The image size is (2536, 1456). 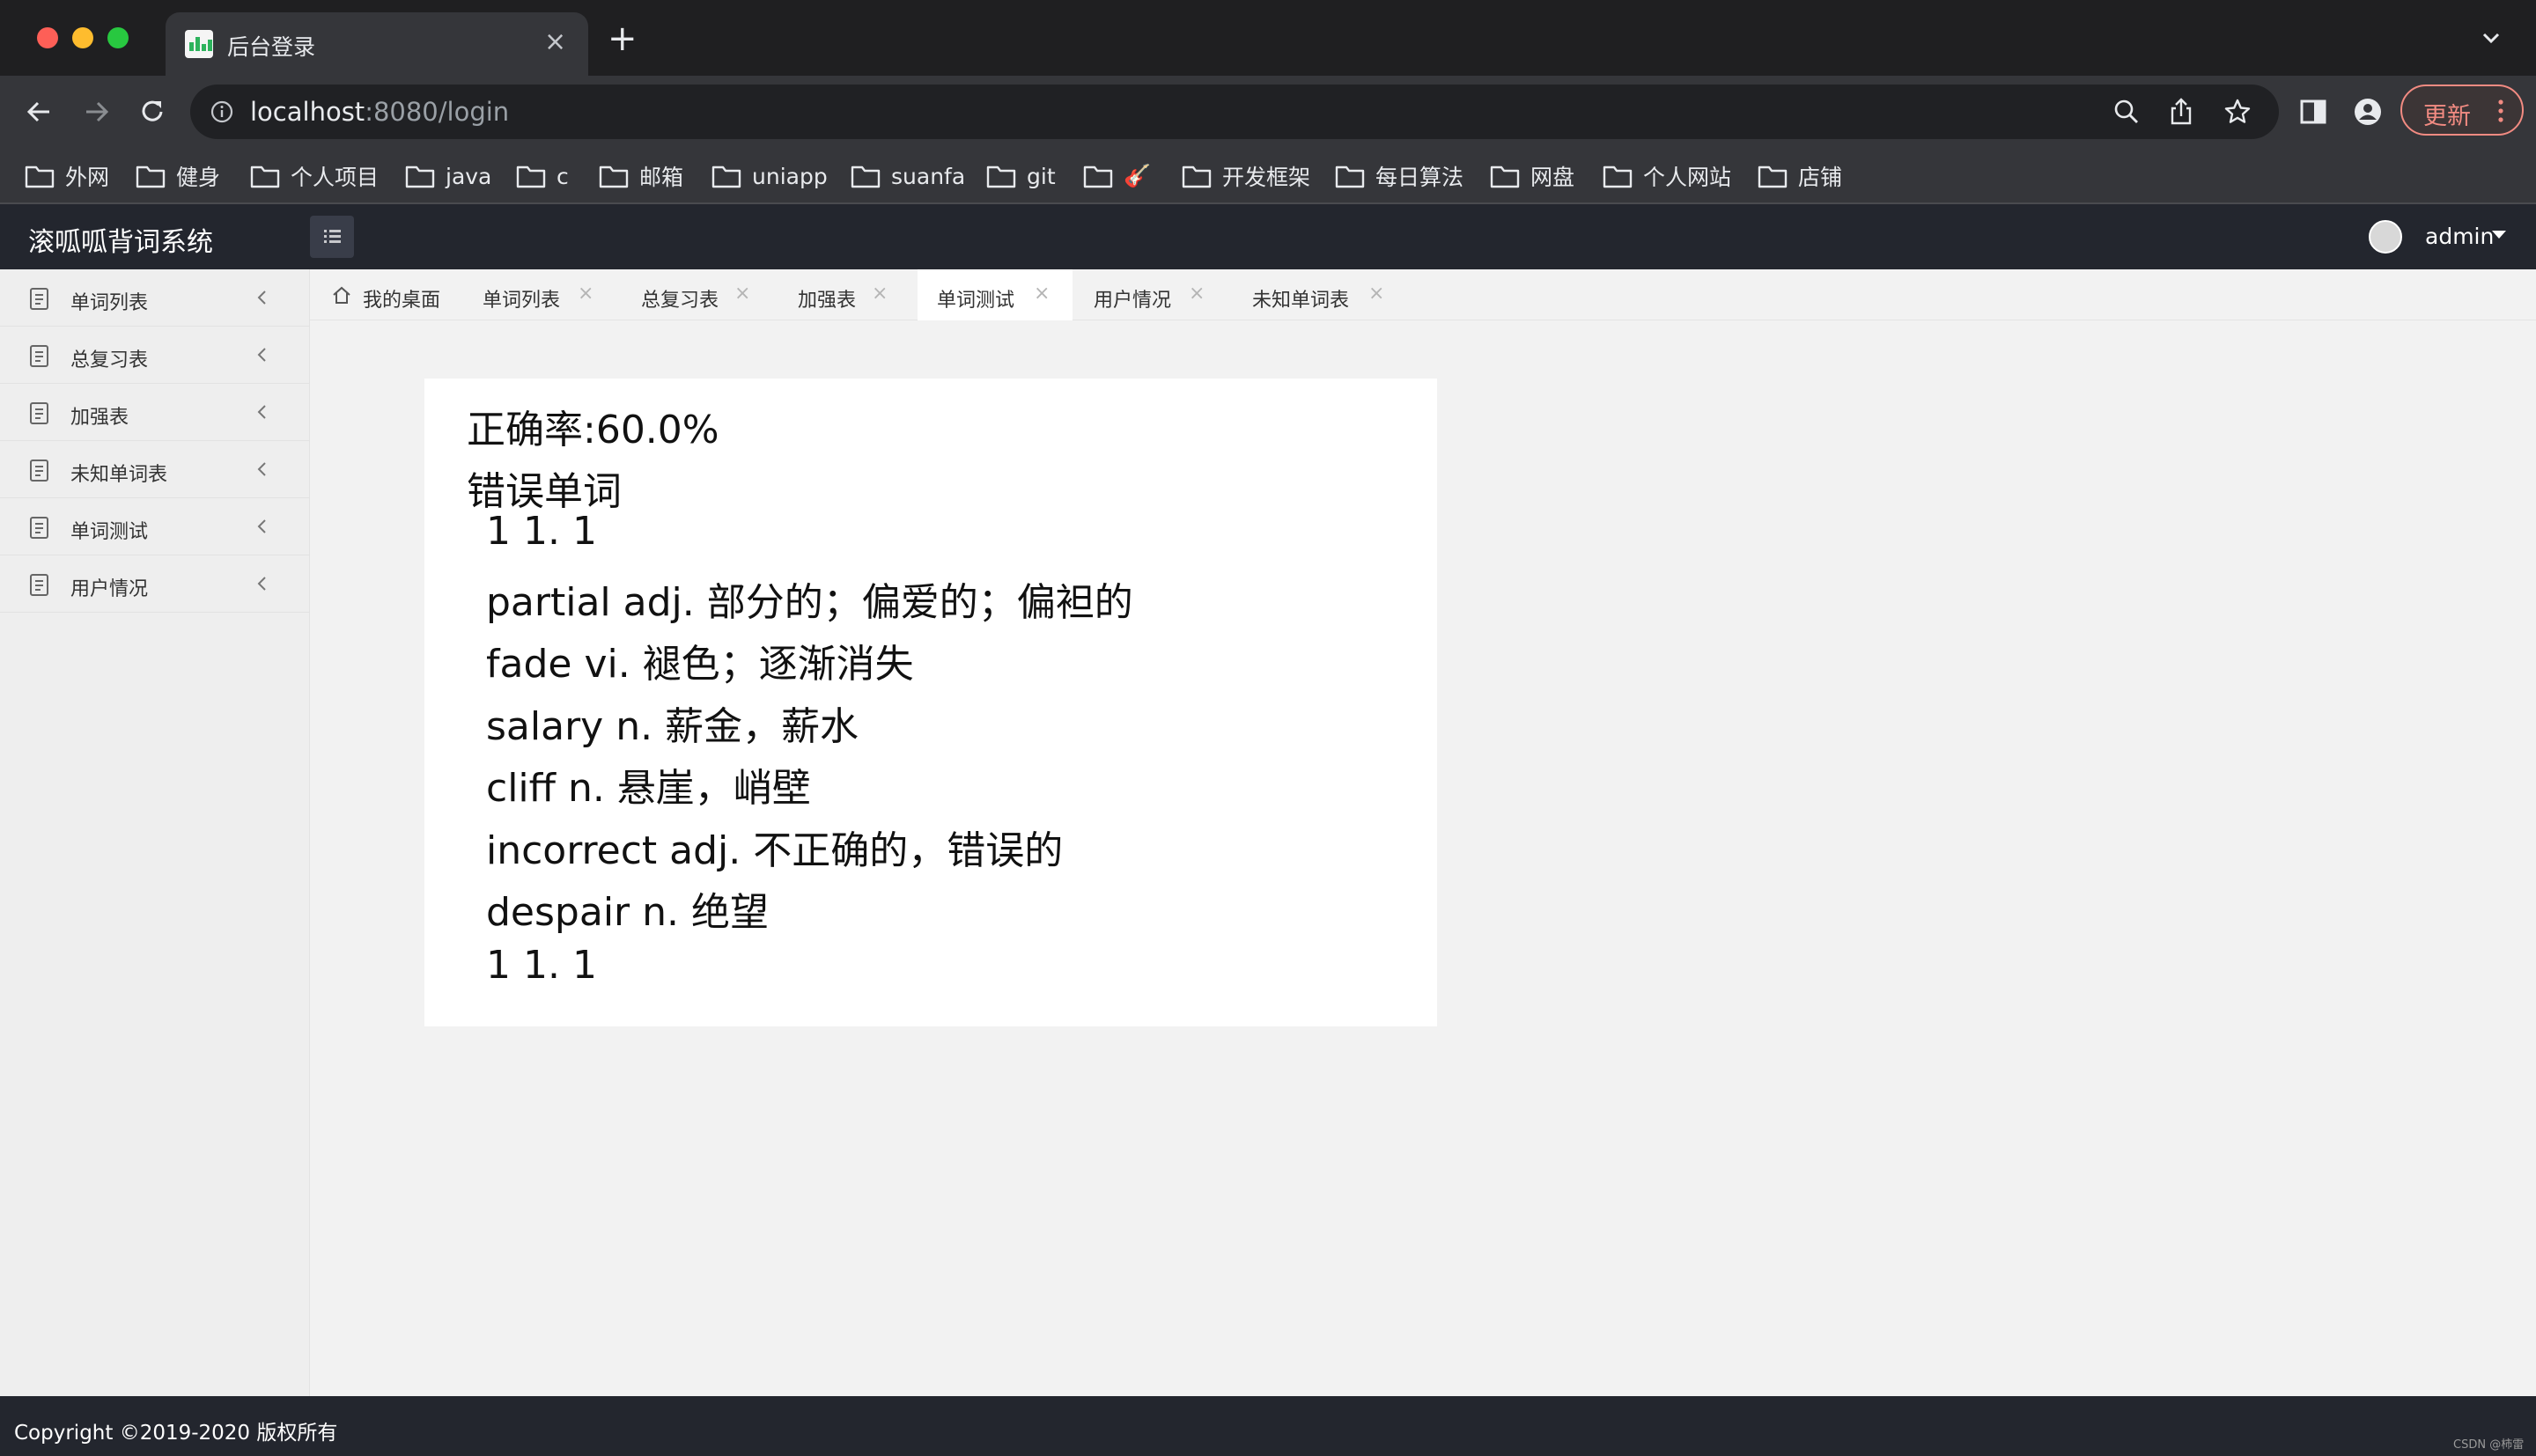 I want to click on url-text: localhost:8080/login, so click(x=379, y=112).